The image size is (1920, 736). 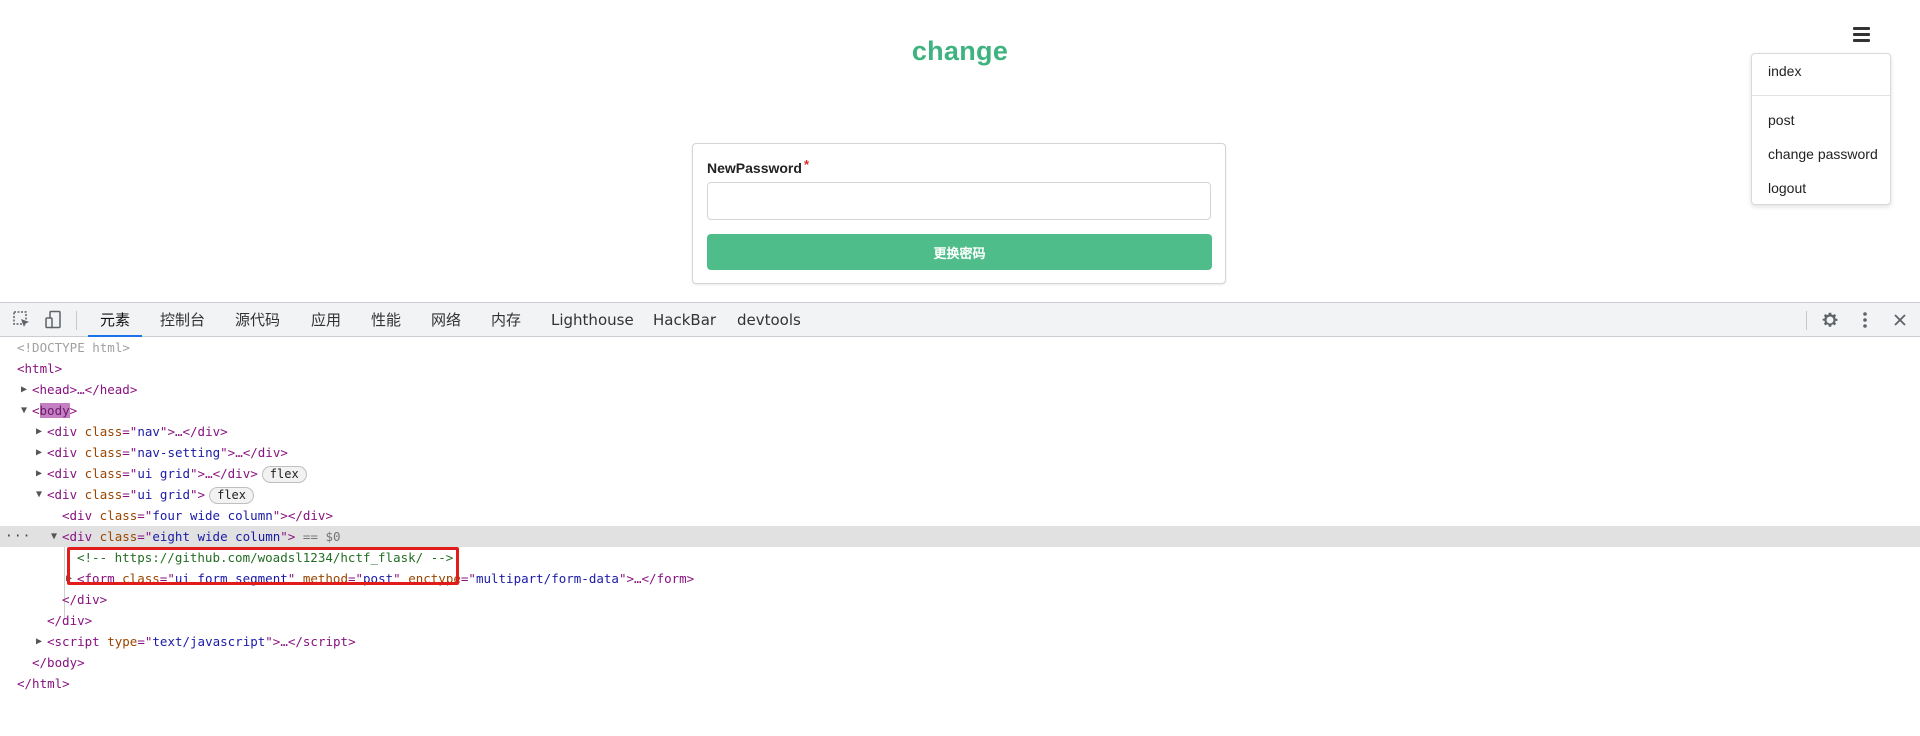 I want to click on attr-value: four wide column, so click(x=212, y=515).